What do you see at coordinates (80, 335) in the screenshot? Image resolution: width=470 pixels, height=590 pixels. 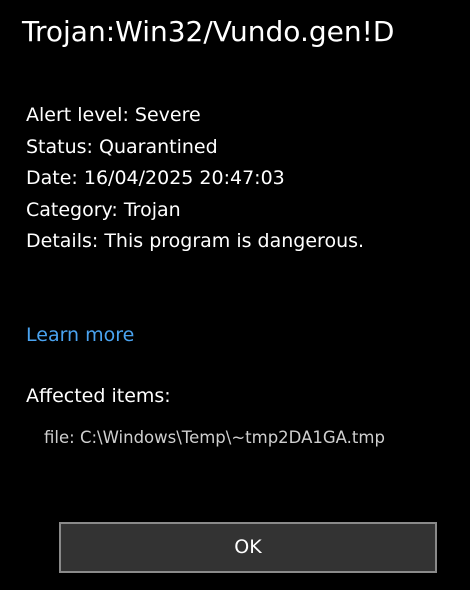 I see `learn-more-link: Learn more` at bounding box center [80, 335].